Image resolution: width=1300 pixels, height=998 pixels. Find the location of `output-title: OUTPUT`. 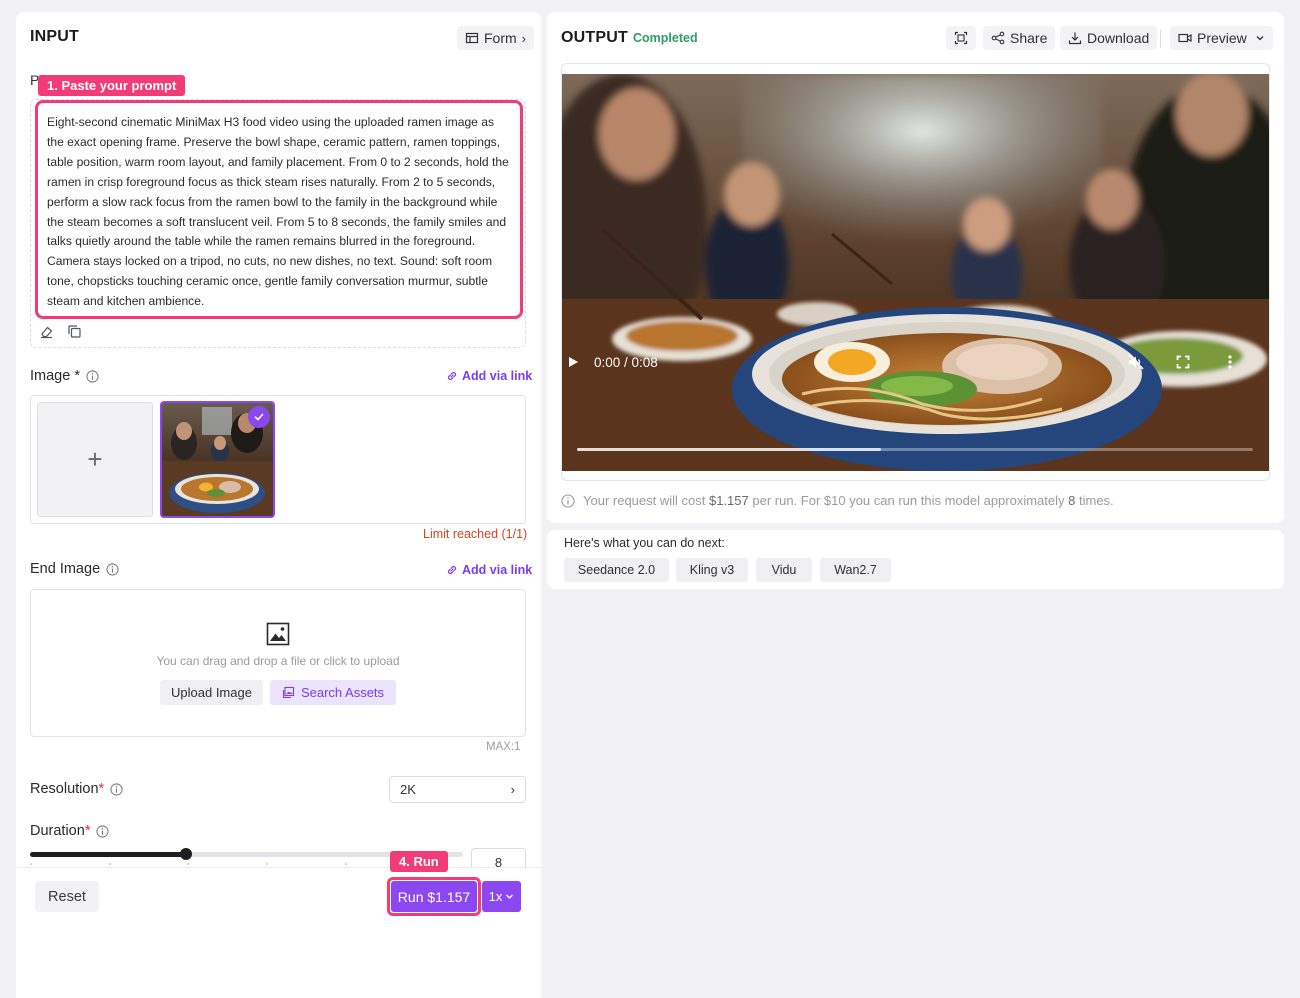

output-title: OUTPUT is located at coordinates (594, 37).